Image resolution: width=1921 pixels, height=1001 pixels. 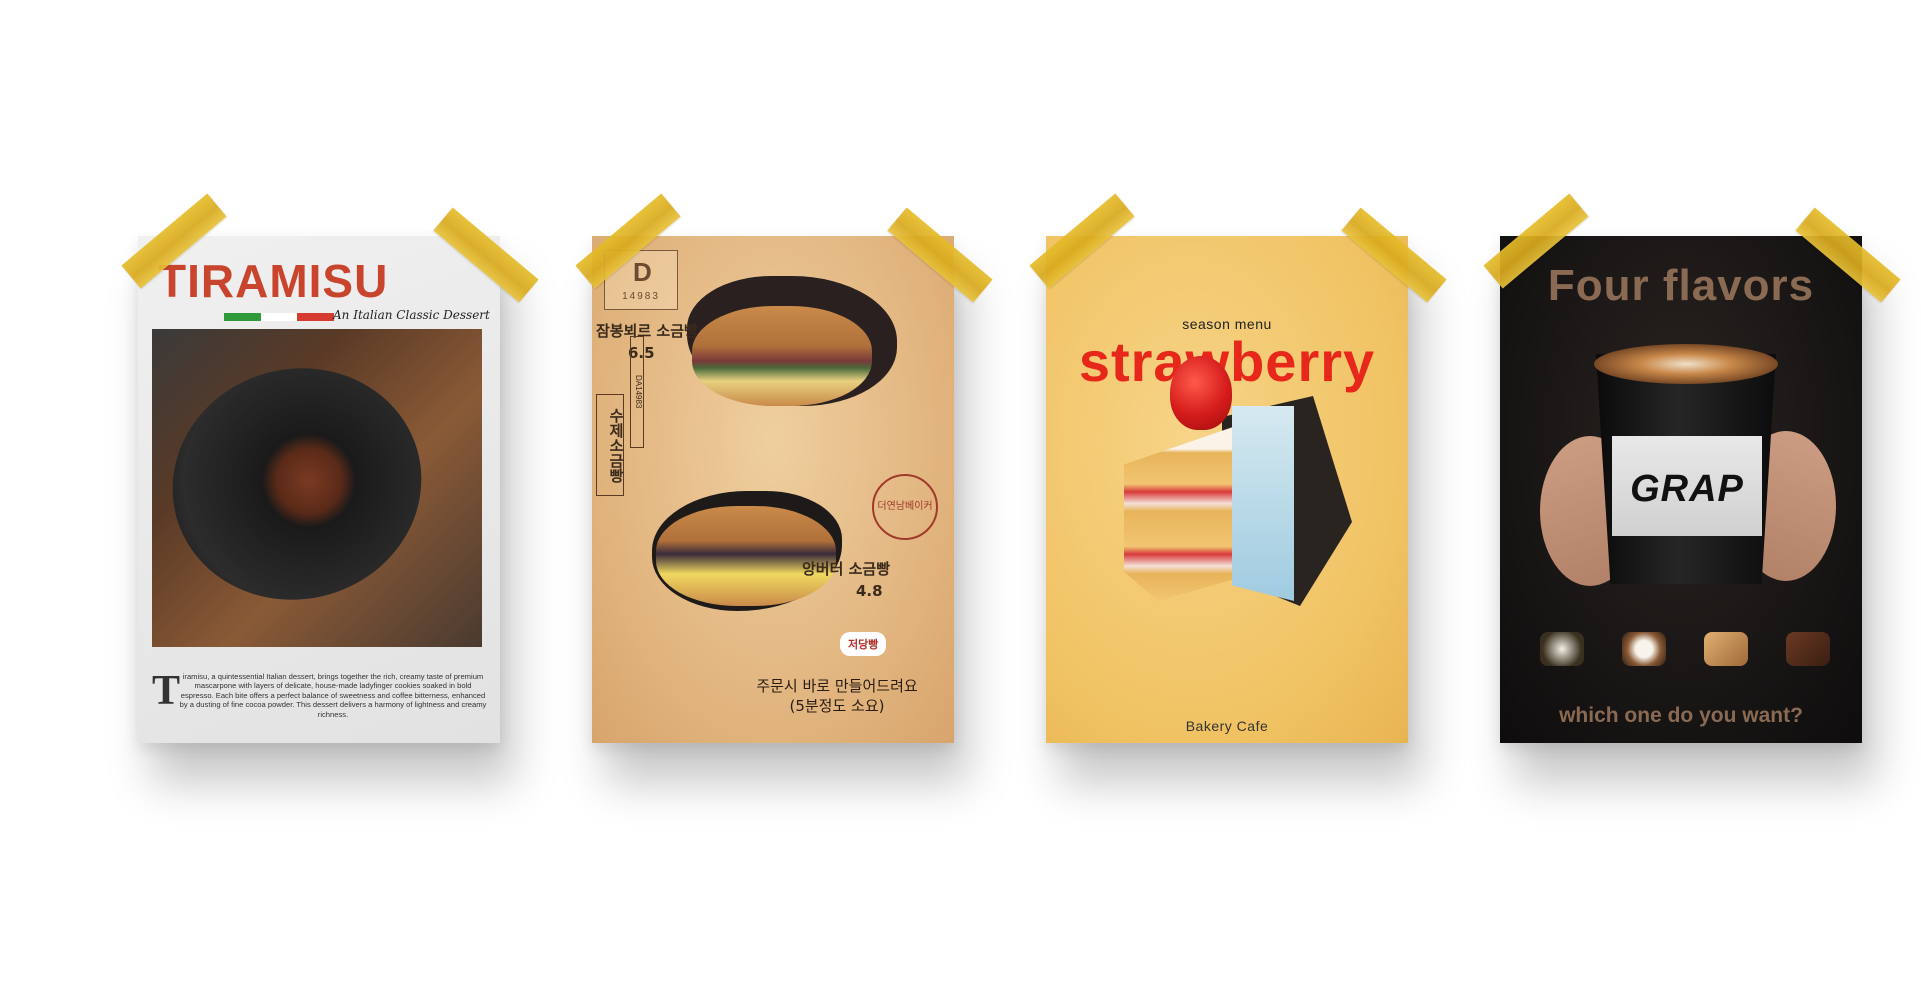 What do you see at coordinates (1227, 489) in the screenshot?
I see `strawberry-poster: season menu strawberry Bakery Cafe` at bounding box center [1227, 489].